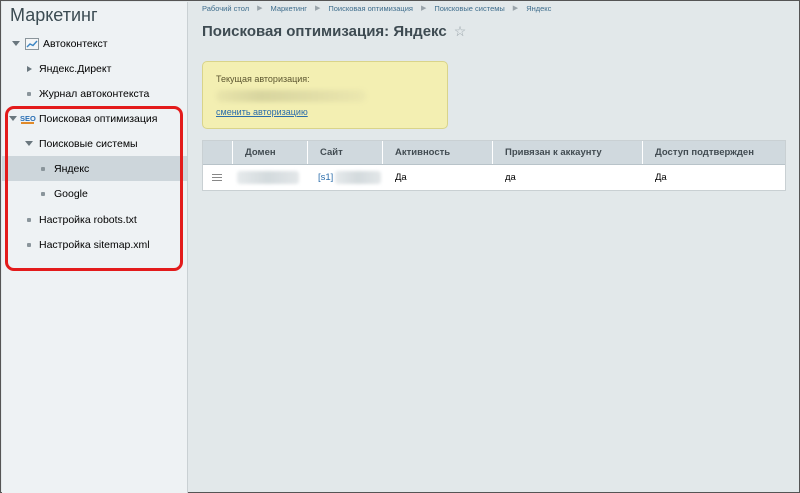  What do you see at coordinates (510, 177) in the screenshot?
I see `linked-cell: да` at bounding box center [510, 177].